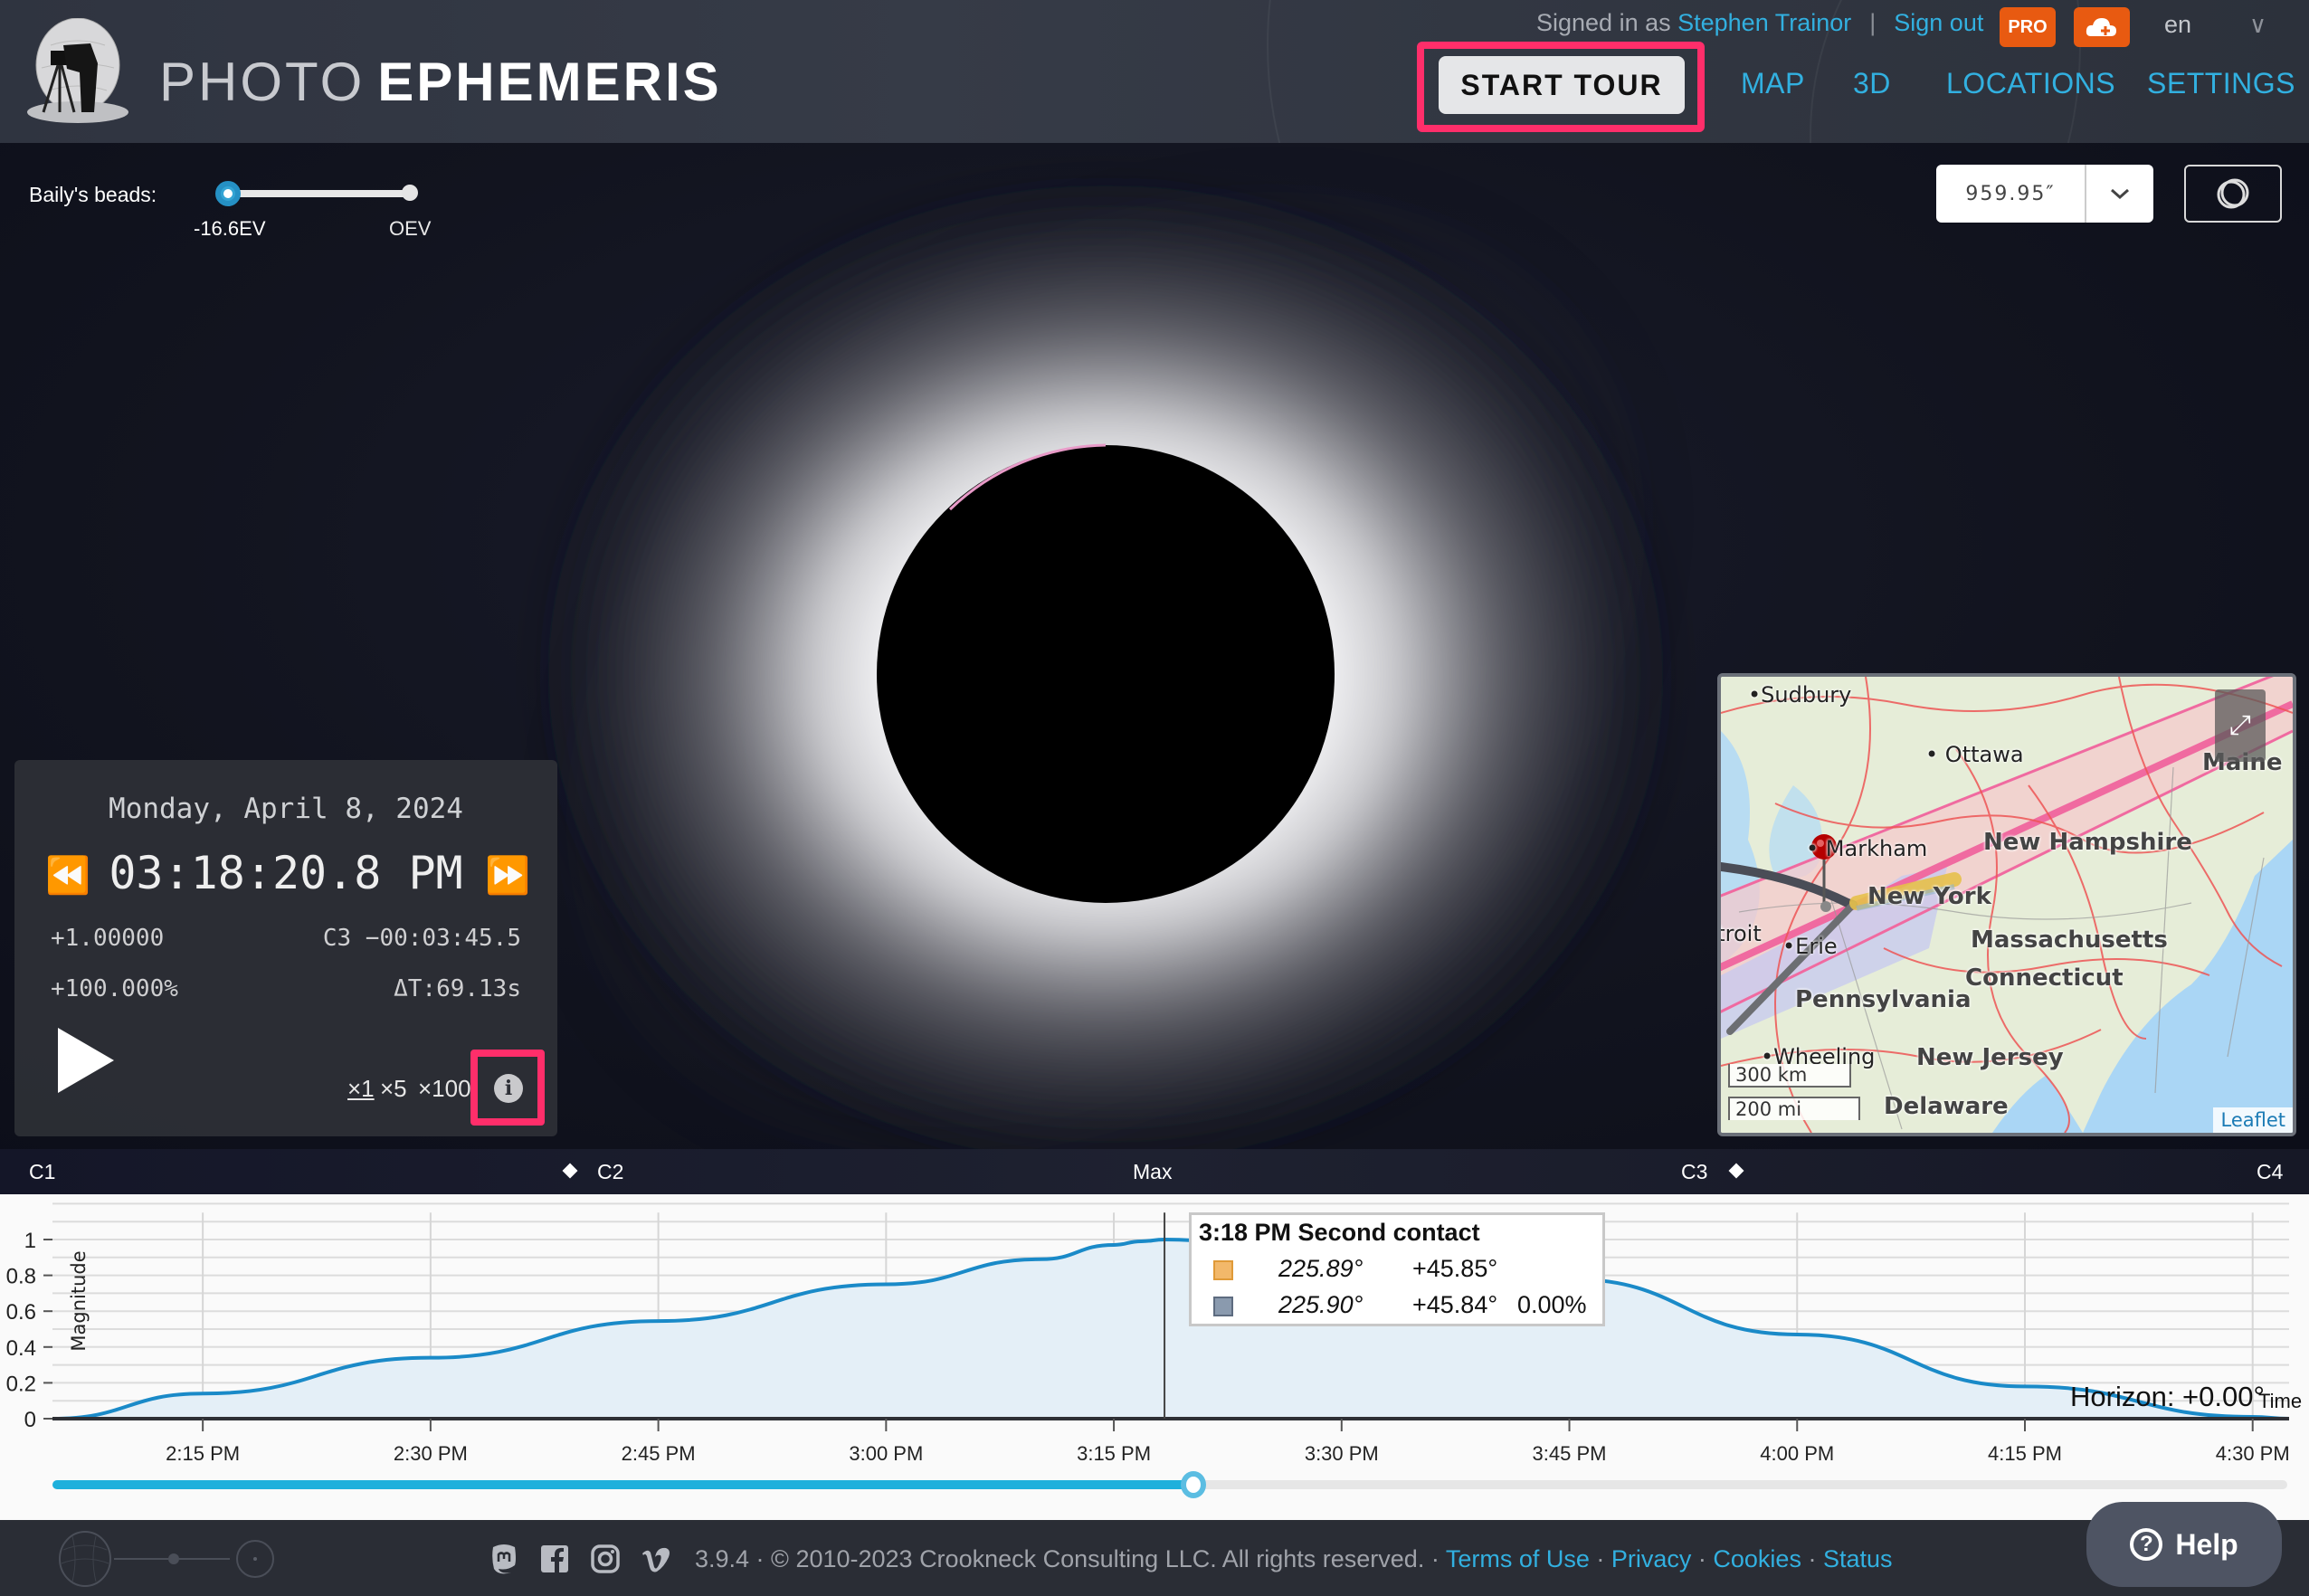  I want to click on mastodon-icon, so click(504, 1559).